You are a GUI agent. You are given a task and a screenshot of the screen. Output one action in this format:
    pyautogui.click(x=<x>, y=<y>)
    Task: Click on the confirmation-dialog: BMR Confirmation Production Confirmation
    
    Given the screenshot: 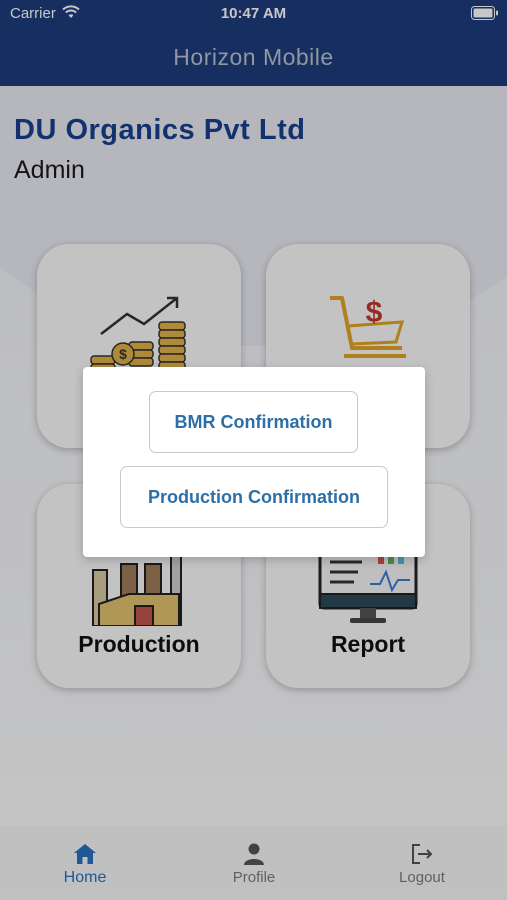 What is the action you would take?
    pyautogui.click(x=254, y=462)
    